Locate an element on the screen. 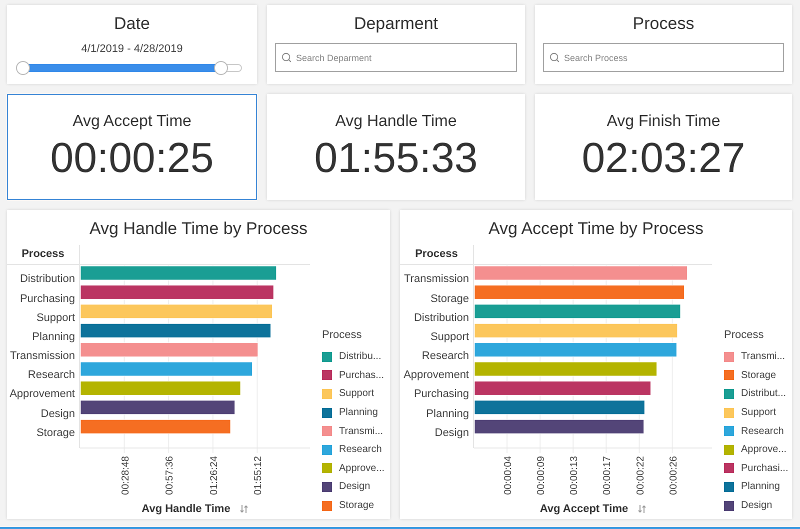 This screenshot has width=800, height=529. kpi-card: Avg Finish Time 02:03:27 is located at coordinates (663, 147).